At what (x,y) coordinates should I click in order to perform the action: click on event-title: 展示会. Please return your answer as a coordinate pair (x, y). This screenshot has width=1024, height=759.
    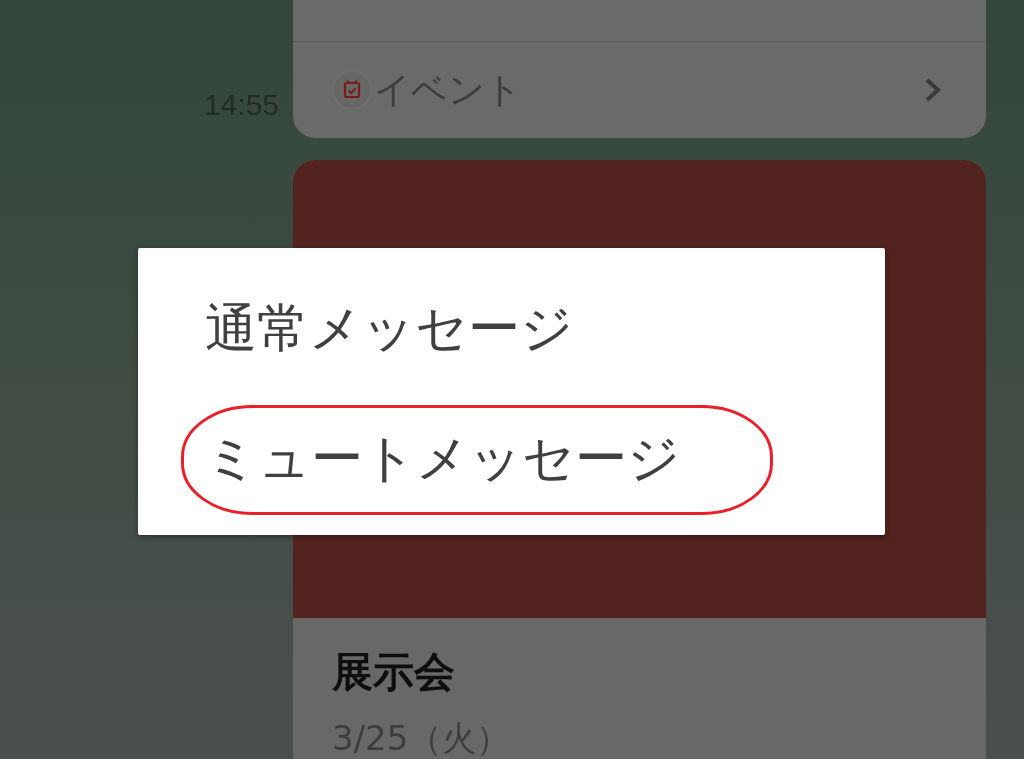
    Looking at the image, I should click on (393, 672).